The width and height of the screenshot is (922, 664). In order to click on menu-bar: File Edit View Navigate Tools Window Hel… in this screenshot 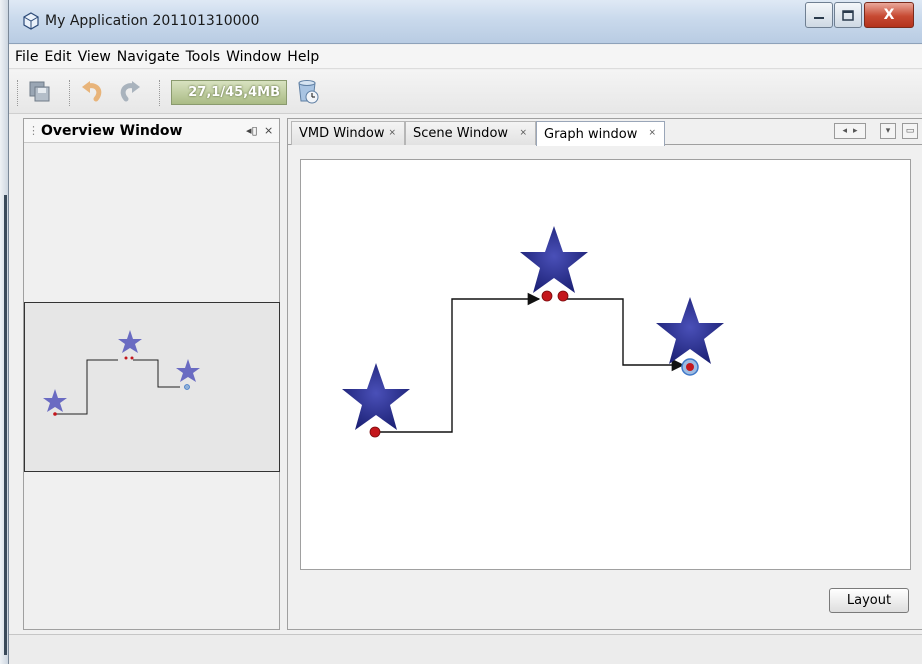, I will do `click(465, 57)`.